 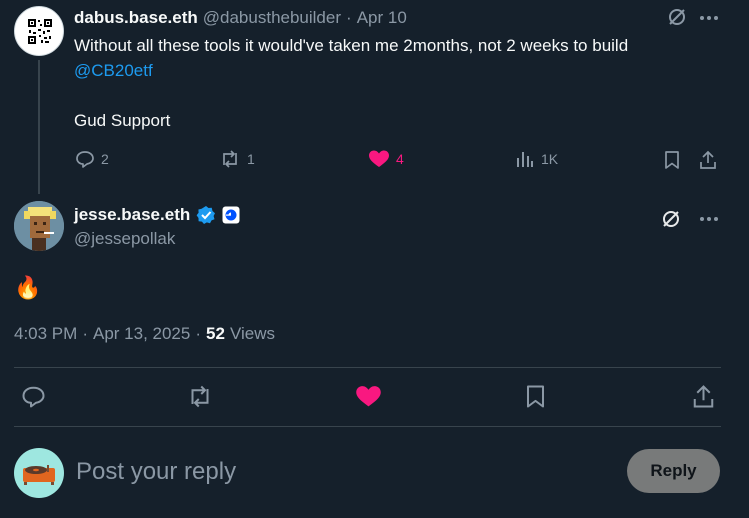 I want to click on post-metadata: 4:03 PM · Apr 13, 2025 · 52 Views, so click(x=144, y=334).